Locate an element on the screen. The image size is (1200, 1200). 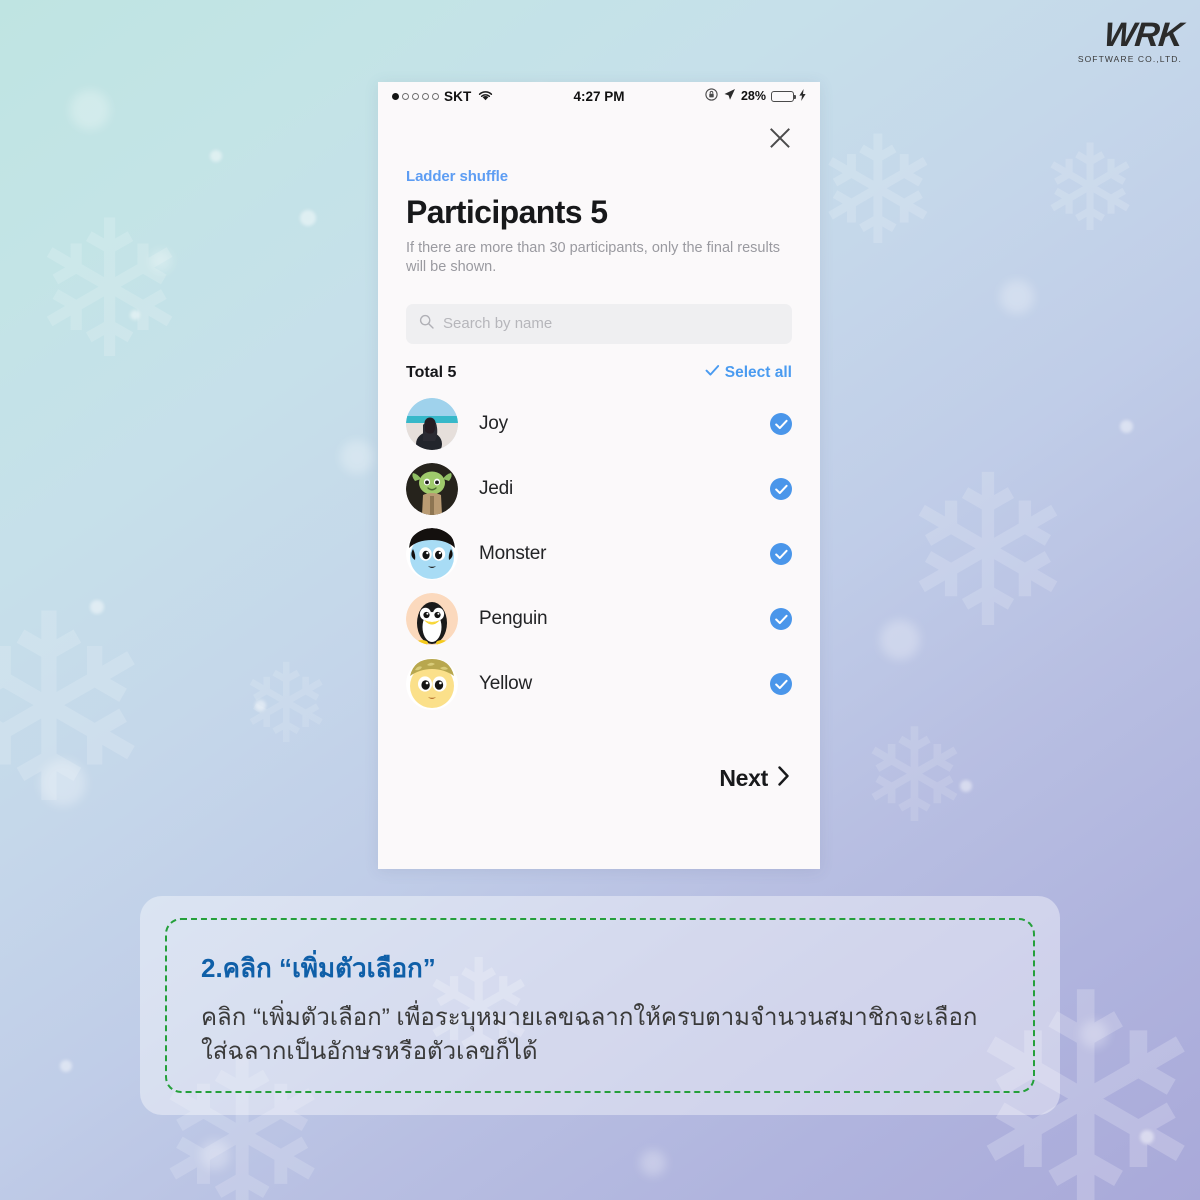
search-section is located at coordinates (599, 311).